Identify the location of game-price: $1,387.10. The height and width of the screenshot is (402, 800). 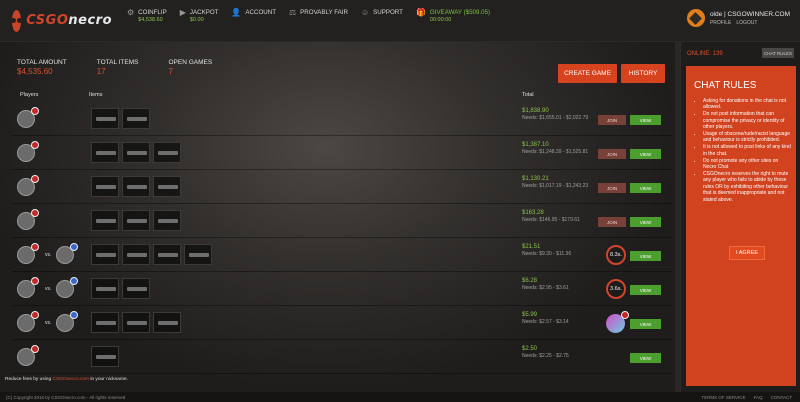
(535, 145).